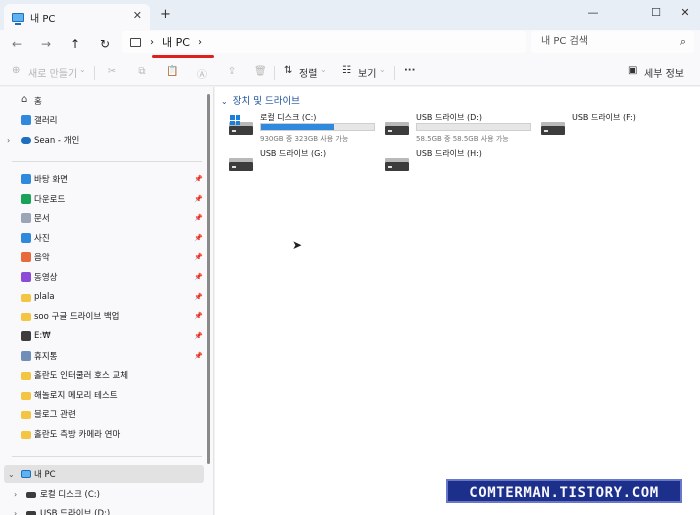  I want to click on sidebar-item-usb-d: › USB 드라이브 (D:), so click(102, 509).